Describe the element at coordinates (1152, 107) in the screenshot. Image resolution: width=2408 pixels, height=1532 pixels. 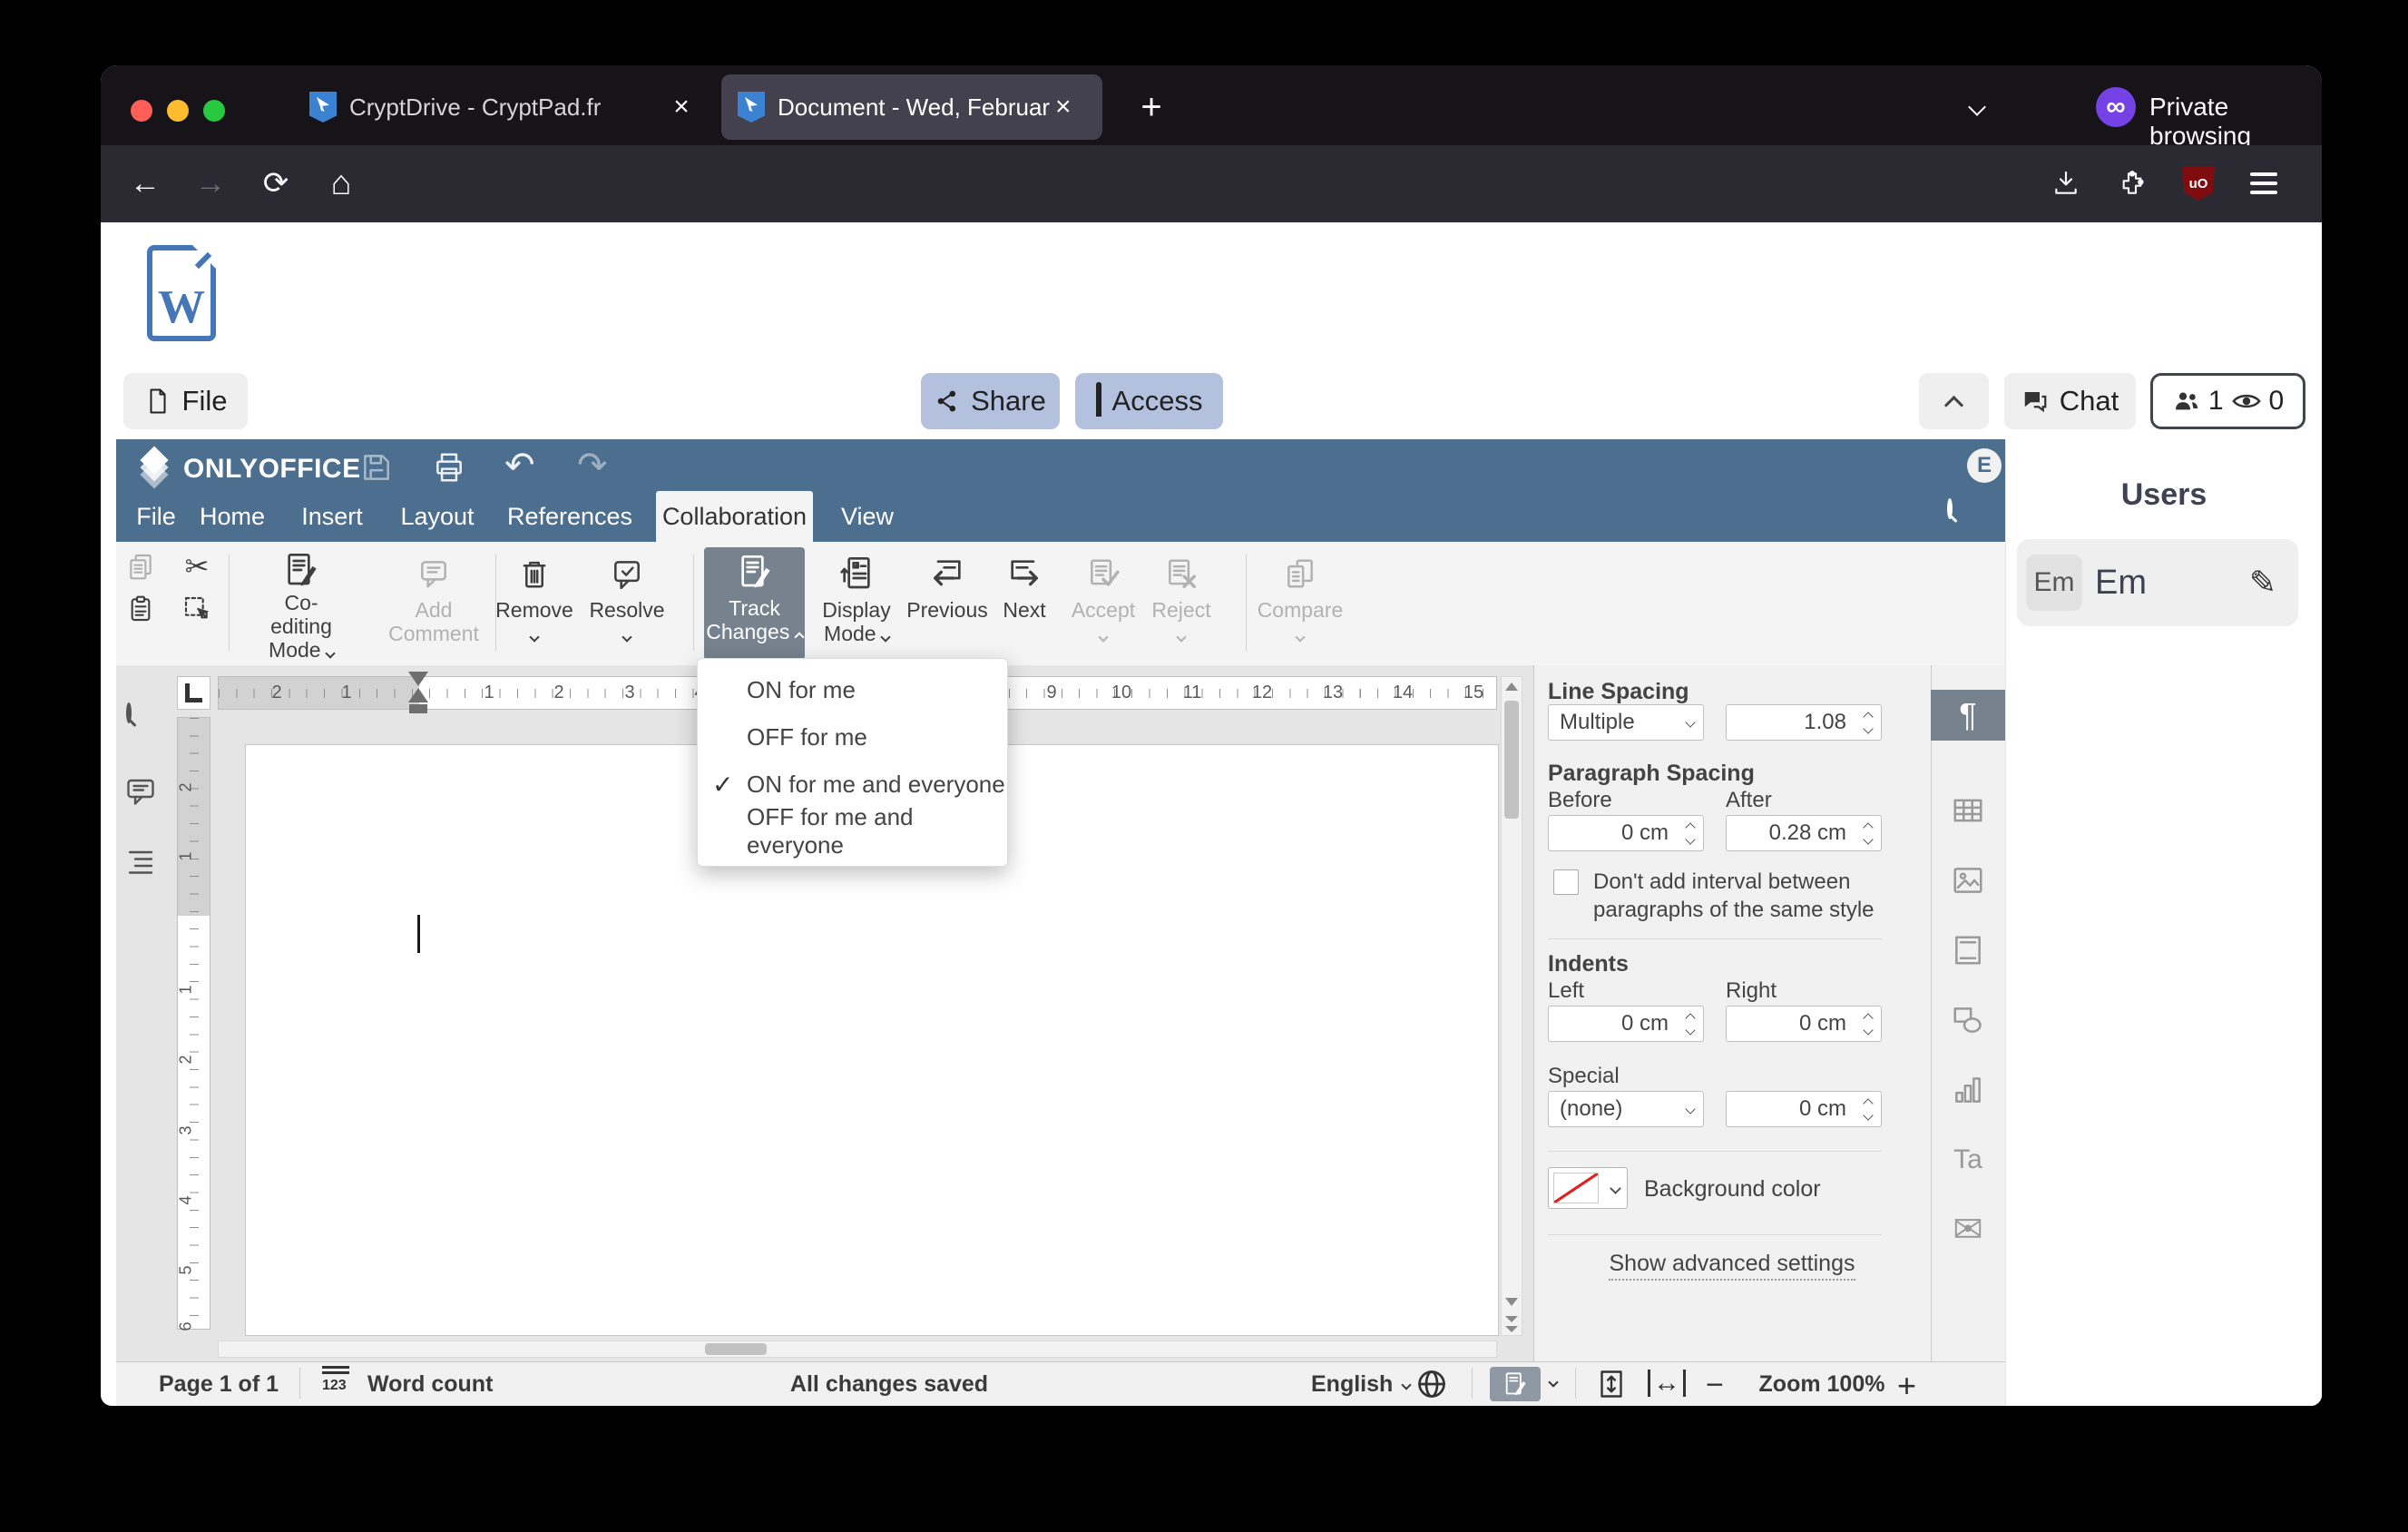
I see `new-tab-button: +` at that location.